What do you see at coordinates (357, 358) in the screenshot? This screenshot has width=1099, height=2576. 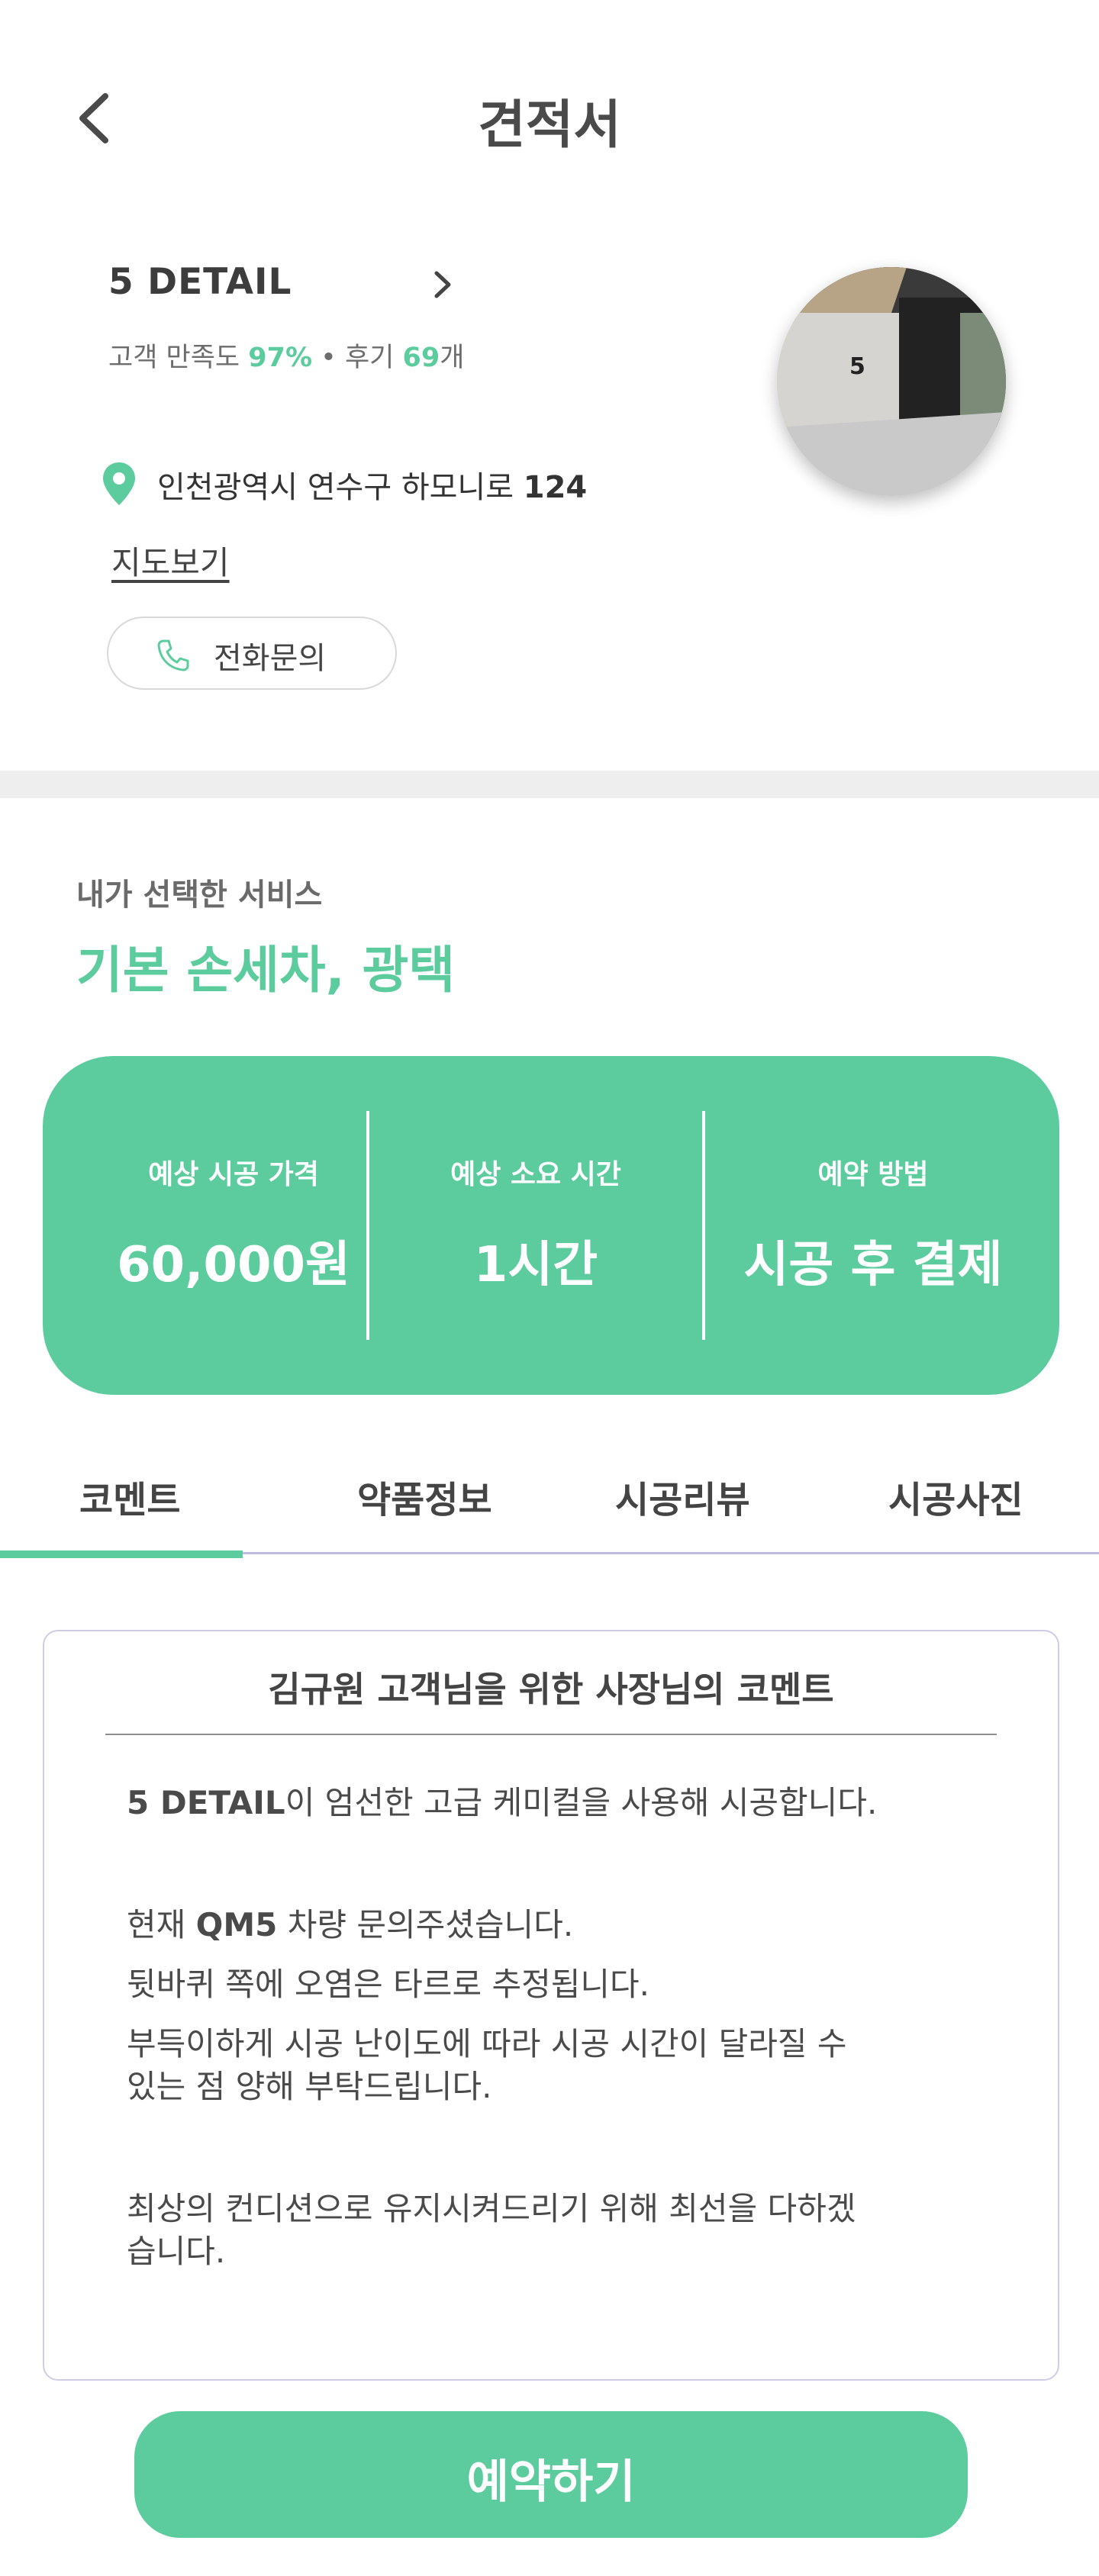 I see `review-label: • 후기` at bounding box center [357, 358].